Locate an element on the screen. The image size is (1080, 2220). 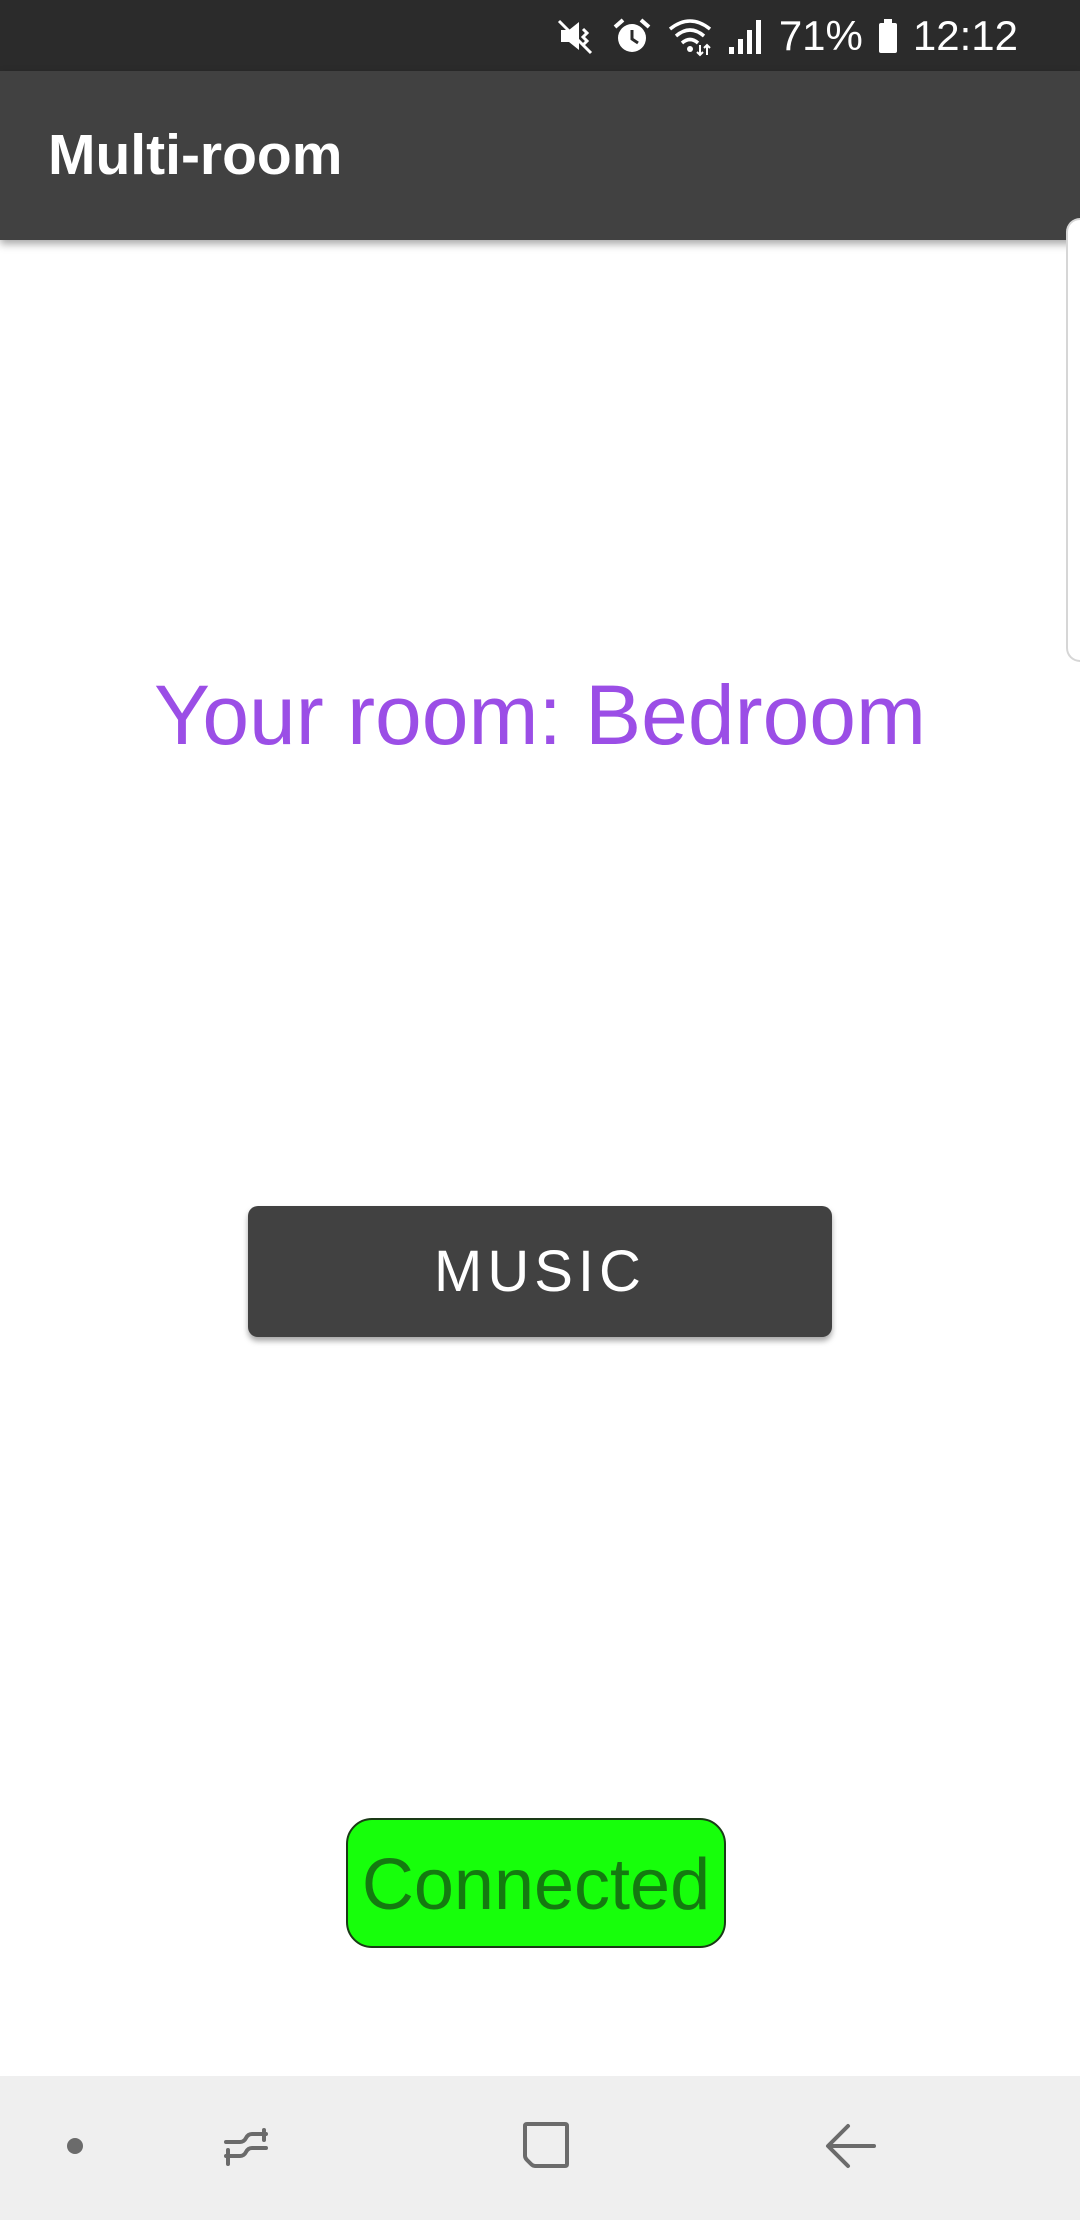
navigation-bar is located at coordinates (540, 2148).